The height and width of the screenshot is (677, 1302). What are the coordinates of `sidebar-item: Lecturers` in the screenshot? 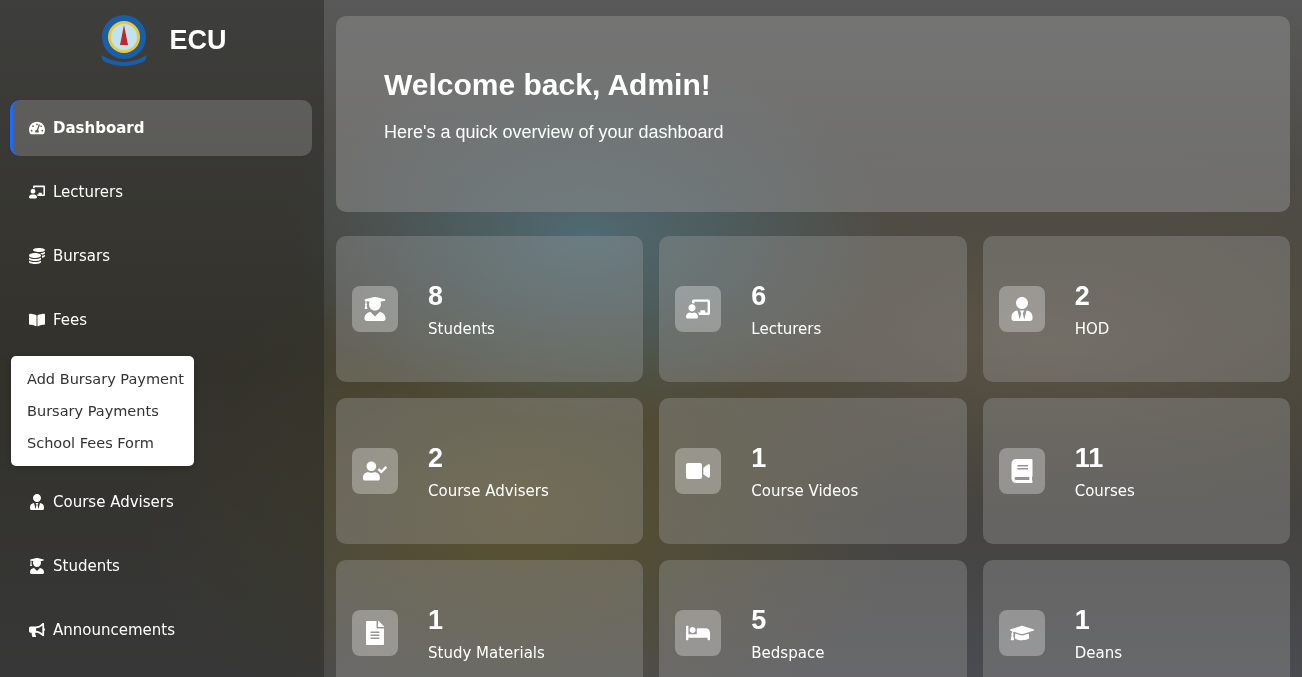 It's located at (161, 192).